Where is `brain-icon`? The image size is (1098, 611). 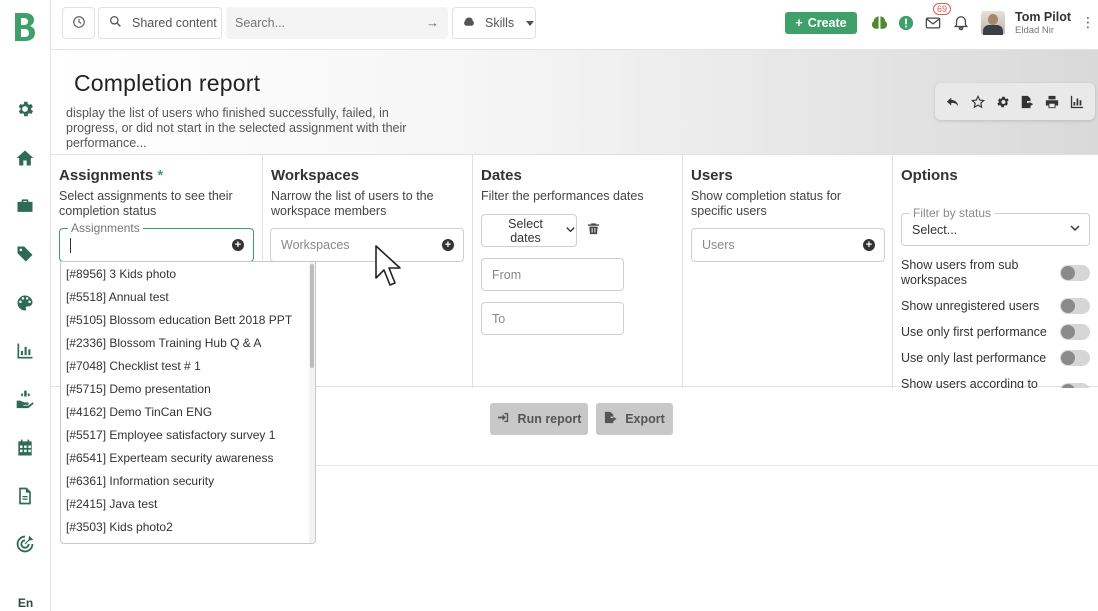
brain-icon is located at coordinates (469, 23).